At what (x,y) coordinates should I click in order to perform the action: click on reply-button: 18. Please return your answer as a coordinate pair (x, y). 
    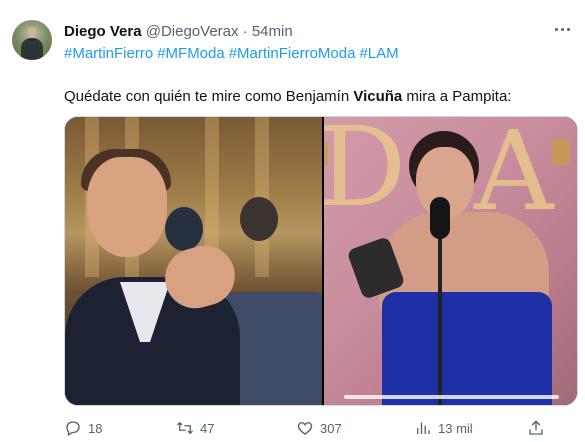
    Looking at the image, I should click on (83, 428).